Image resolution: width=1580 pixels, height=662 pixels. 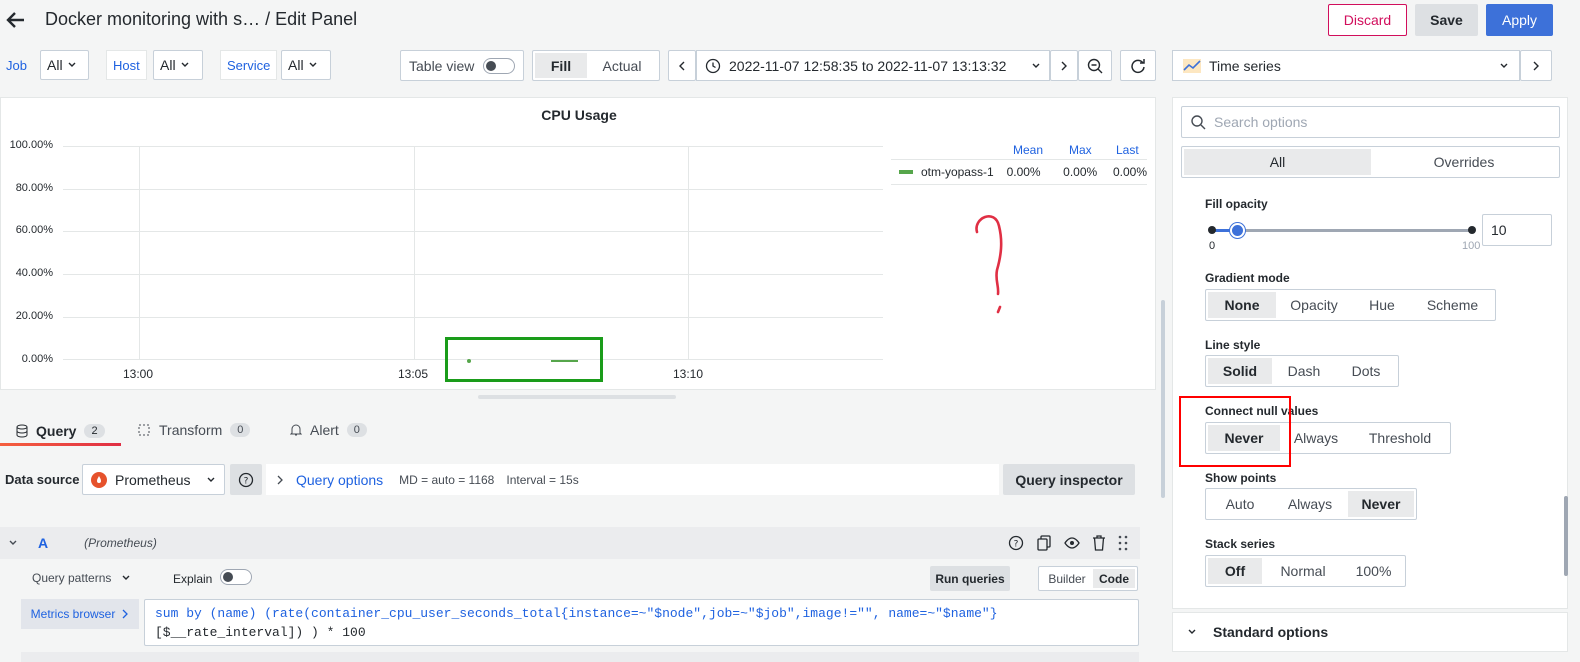 What do you see at coordinates (1536, 65) in the screenshot?
I see `options-collapse-button` at bounding box center [1536, 65].